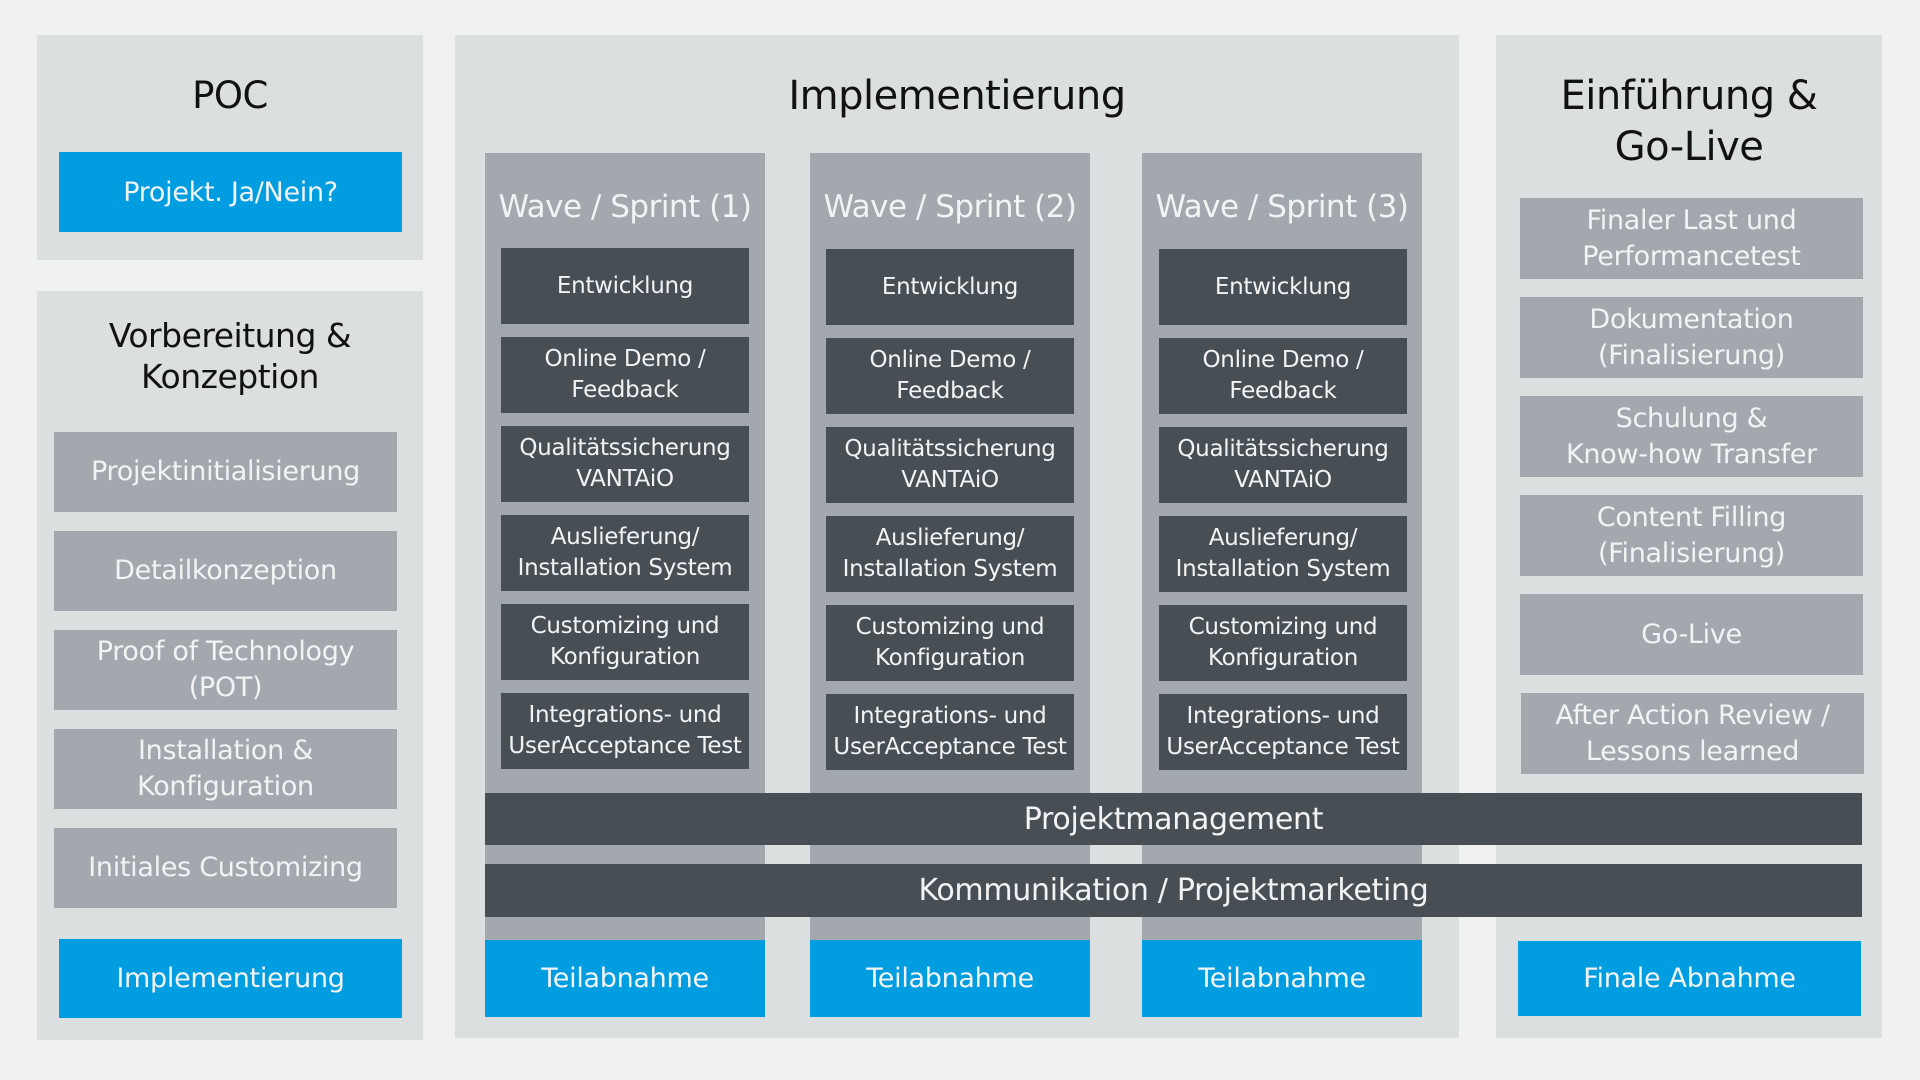  I want to click on teilabnahme-milestone-2: Teilabnahme, so click(950, 978).